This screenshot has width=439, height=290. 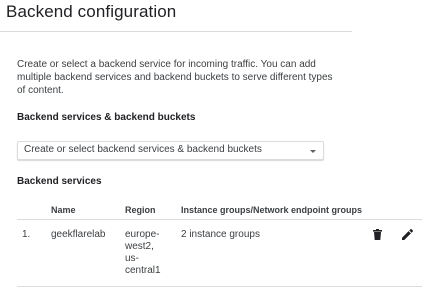 I want to click on column-header-groups: Instance groups/Network endpoint groups, so click(x=272, y=210).